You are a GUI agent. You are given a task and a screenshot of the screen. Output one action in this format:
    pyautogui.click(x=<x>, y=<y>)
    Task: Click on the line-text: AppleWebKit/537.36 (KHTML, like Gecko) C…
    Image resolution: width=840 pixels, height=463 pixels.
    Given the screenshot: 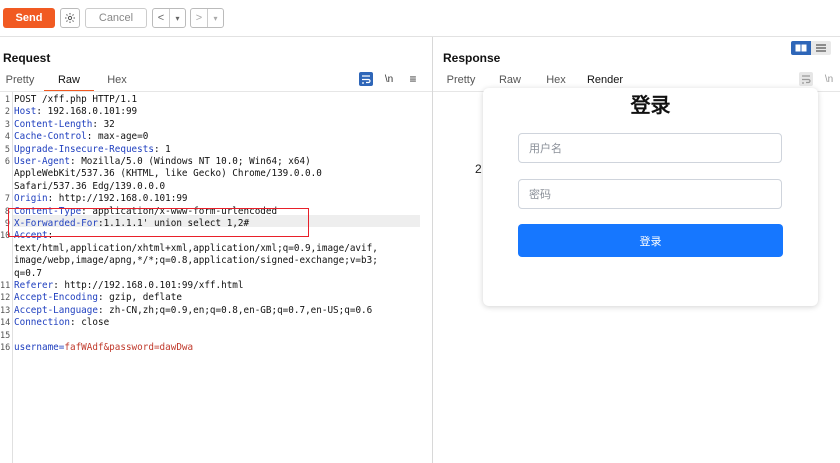 What is the action you would take?
    pyautogui.click(x=168, y=174)
    